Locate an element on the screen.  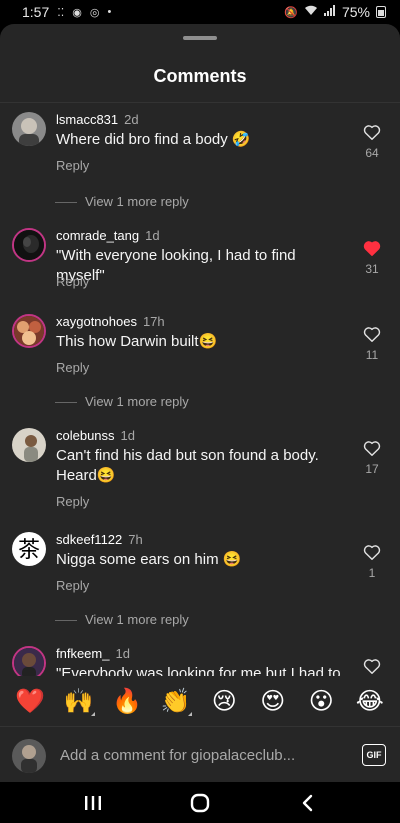
battery-percent: 75% is located at coordinates (355, 12).